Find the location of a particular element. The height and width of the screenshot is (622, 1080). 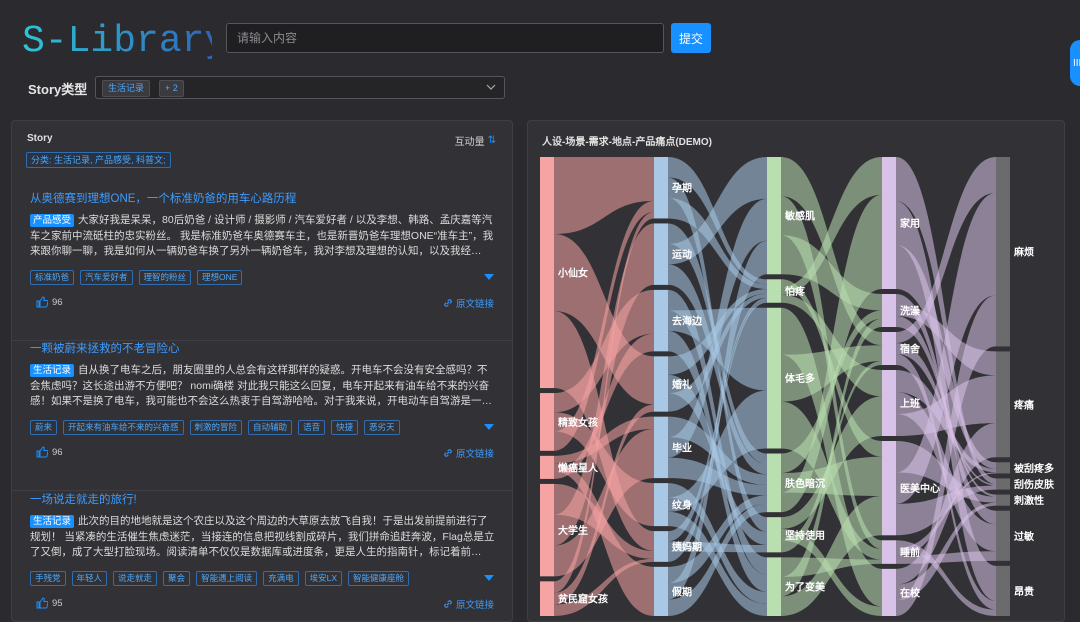

sankey-node-label: 运动 is located at coordinates (682, 254).